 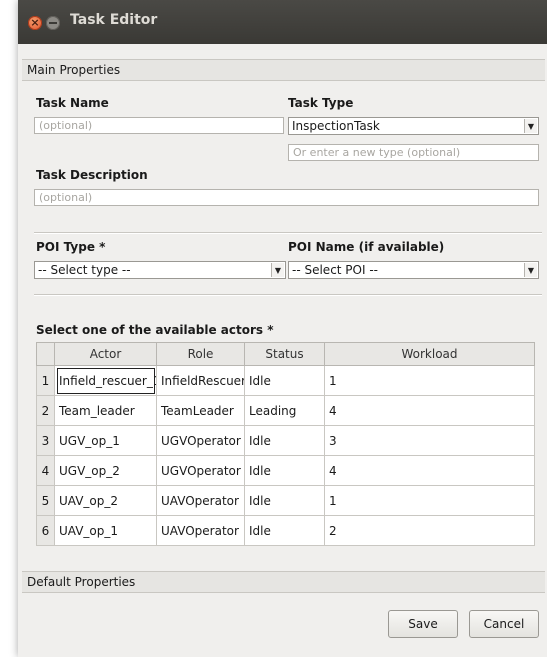 I want to click on status-column-header: Status, so click(x=284, y=354).